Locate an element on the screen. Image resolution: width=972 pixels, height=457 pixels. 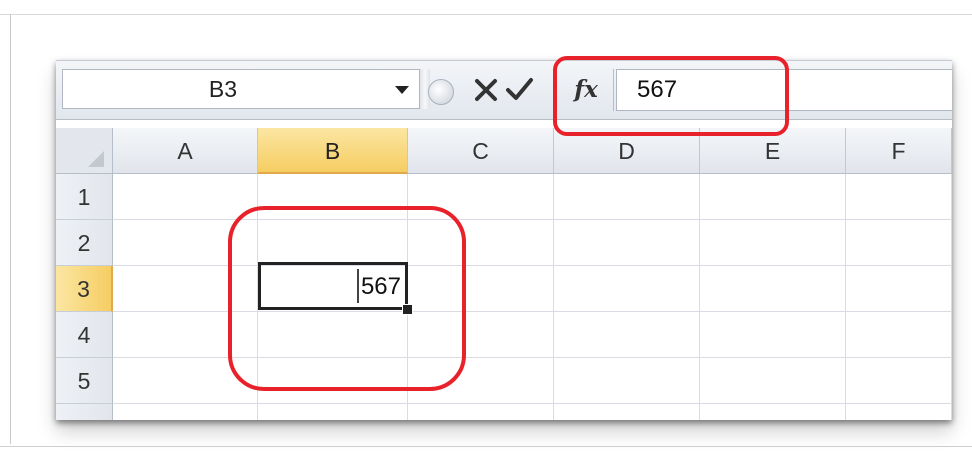
row-header-1: 1 is located at coordinates (84, 197).